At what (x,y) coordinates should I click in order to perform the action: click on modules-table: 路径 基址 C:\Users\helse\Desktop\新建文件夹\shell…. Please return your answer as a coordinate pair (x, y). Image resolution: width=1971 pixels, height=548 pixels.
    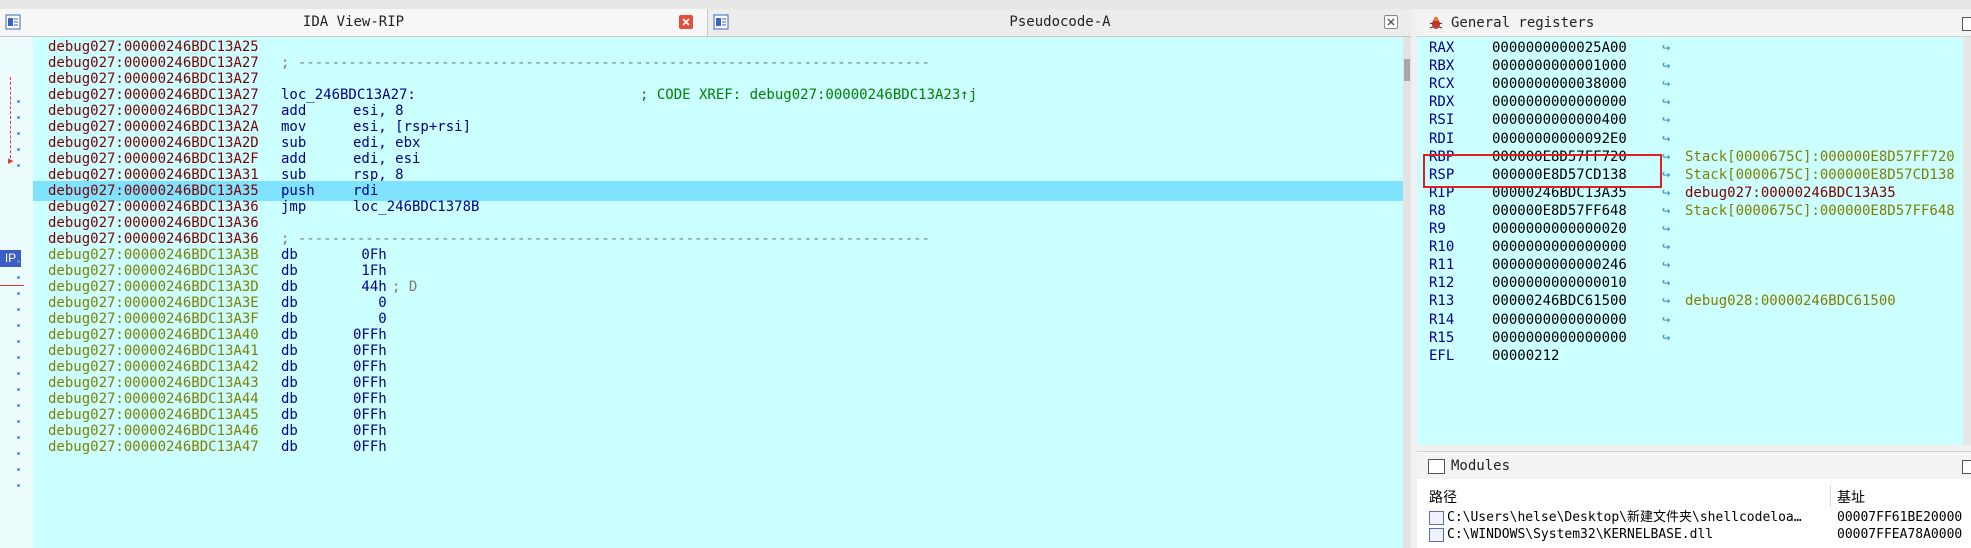
    Looking at the image, I should click on (1694, 513).